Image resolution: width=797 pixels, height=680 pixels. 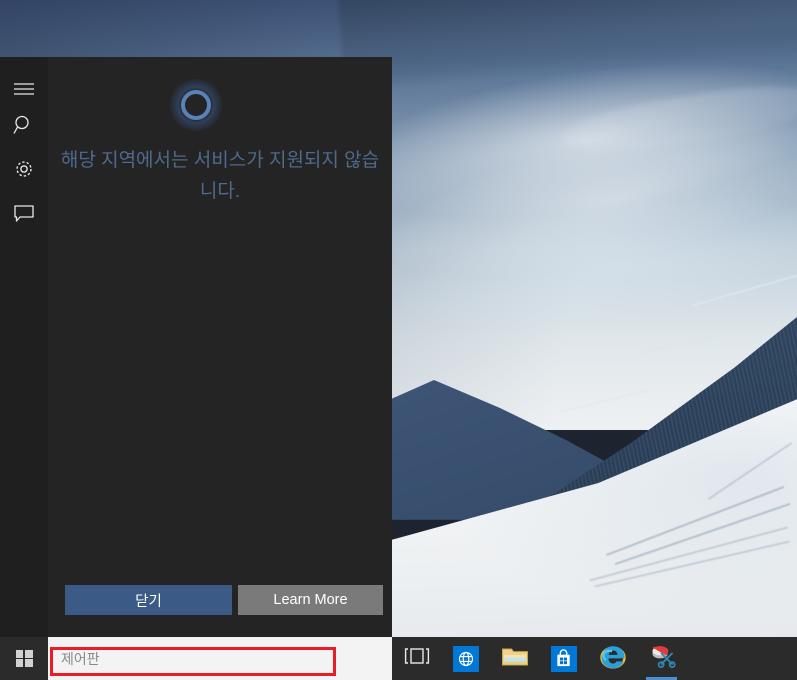 I want to click on taskbar-item-microsoft-store, so click(x=563, y=658).